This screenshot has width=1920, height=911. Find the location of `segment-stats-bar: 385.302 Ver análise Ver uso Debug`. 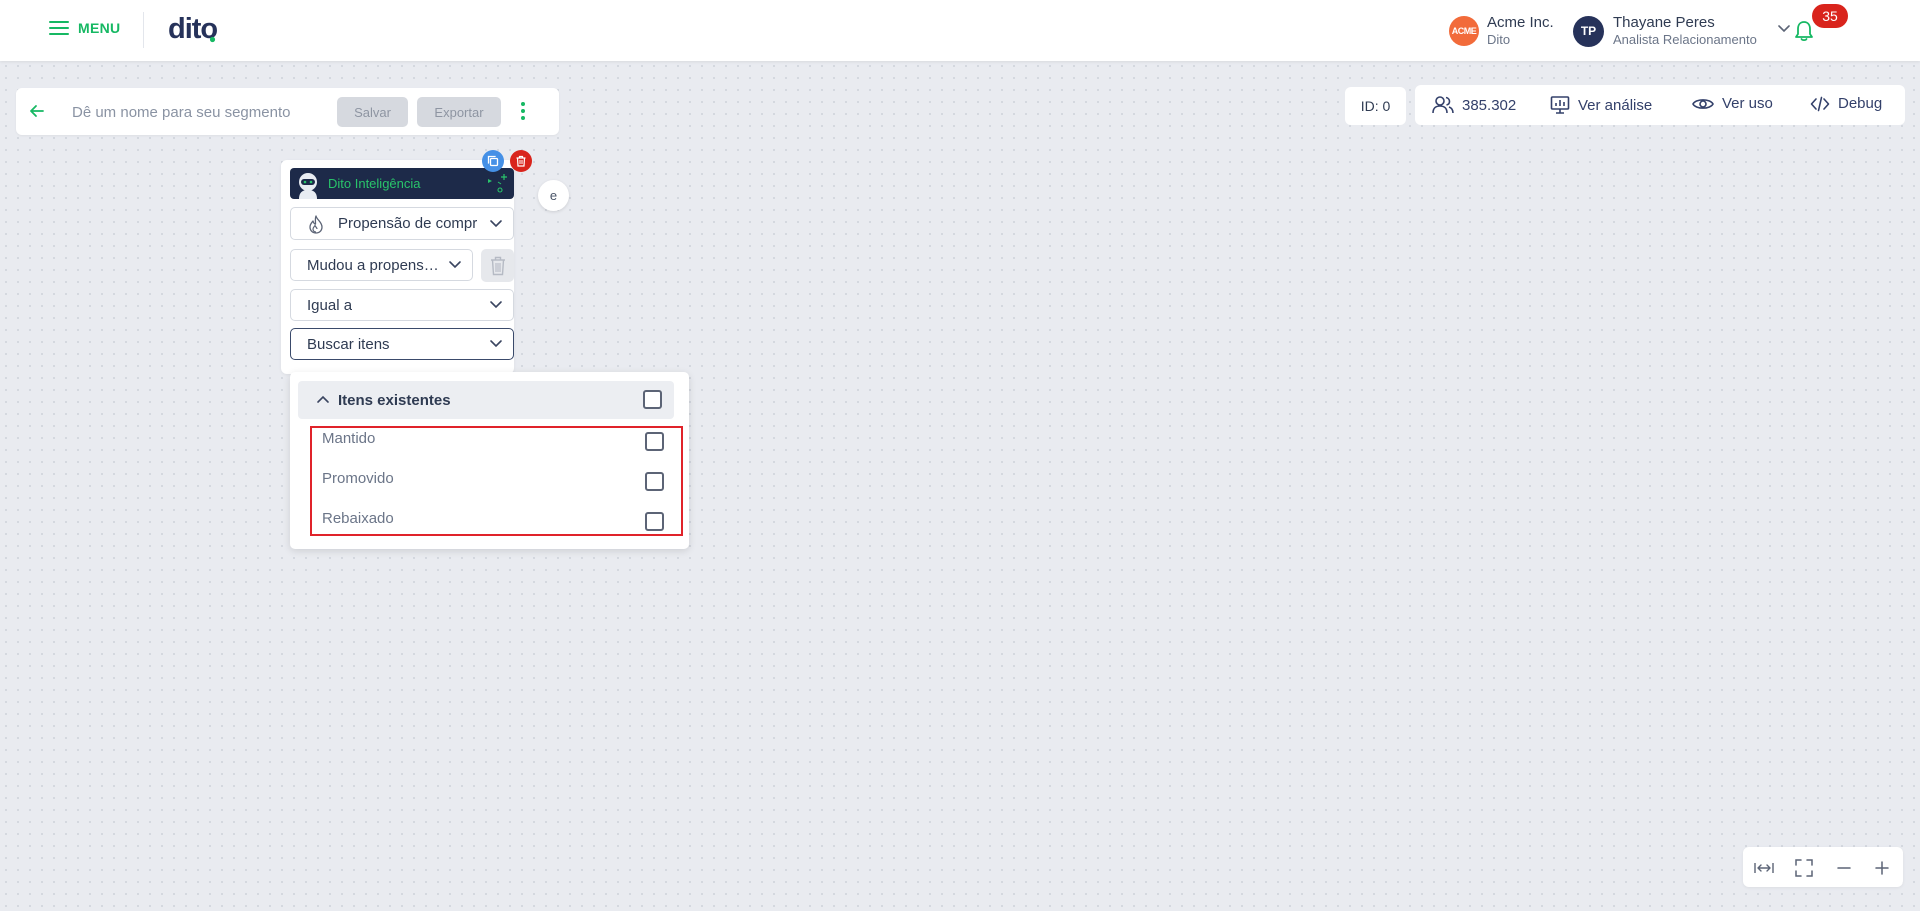

segment-stats-bar: 385.302 Ver análise Ver uso Debug is located at coordinates (1660, 105).